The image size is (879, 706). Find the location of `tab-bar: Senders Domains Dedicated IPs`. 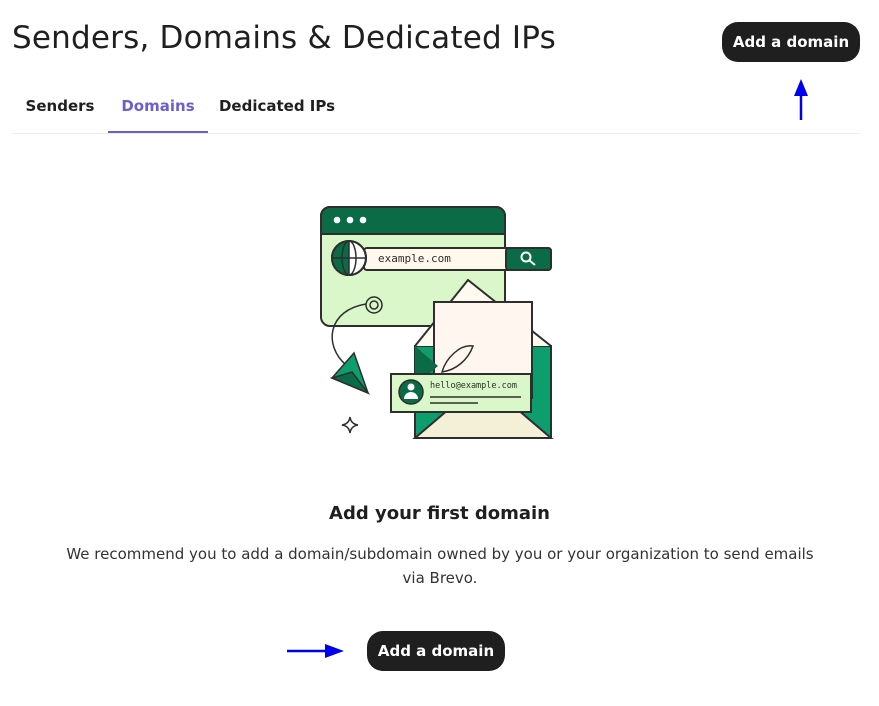

tab-bar: Senders Domains Dedicated IPs is located at coordinates (436, 107).